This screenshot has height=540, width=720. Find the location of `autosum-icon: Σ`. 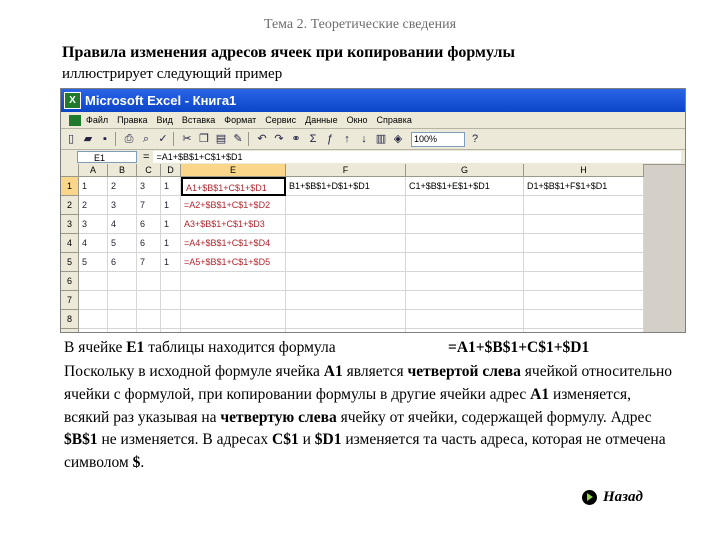

autosum-icon: Σ is located at coordinates (313, 139).